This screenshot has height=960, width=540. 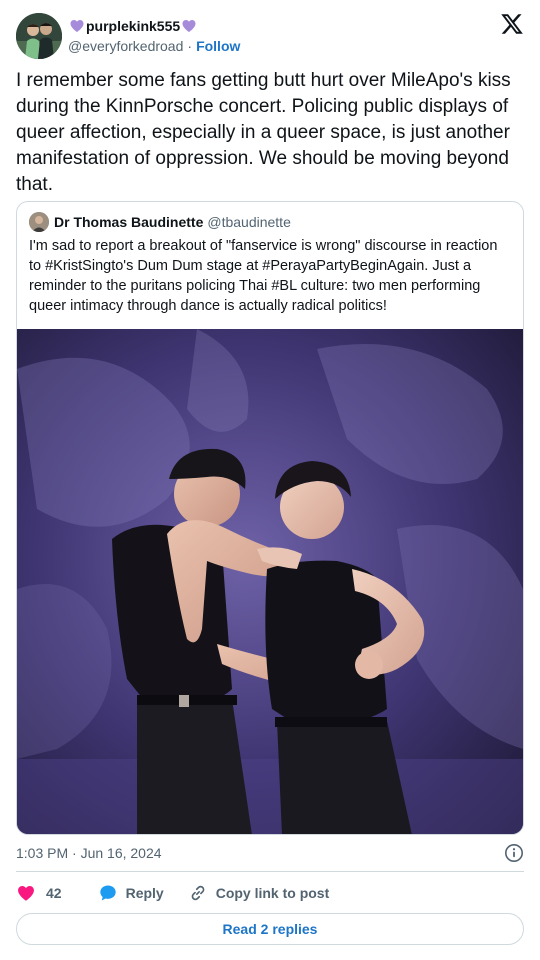 I want to click on read-replies-label: Read 2 replies, so click(x=270, y=929).